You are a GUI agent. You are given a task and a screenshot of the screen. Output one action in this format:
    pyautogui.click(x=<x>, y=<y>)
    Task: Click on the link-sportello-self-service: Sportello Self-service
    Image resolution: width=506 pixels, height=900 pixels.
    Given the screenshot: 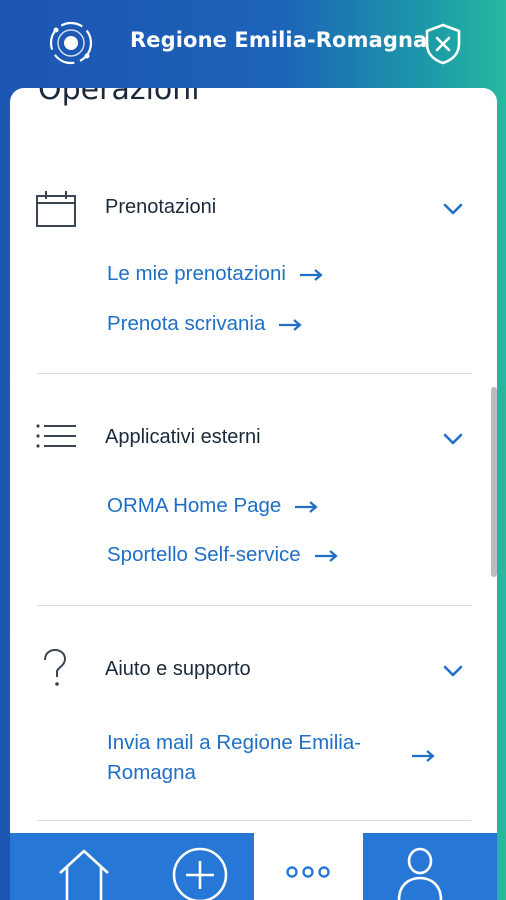 What is the action you would take?
    pyautogui.click(x=223, y=555)
    